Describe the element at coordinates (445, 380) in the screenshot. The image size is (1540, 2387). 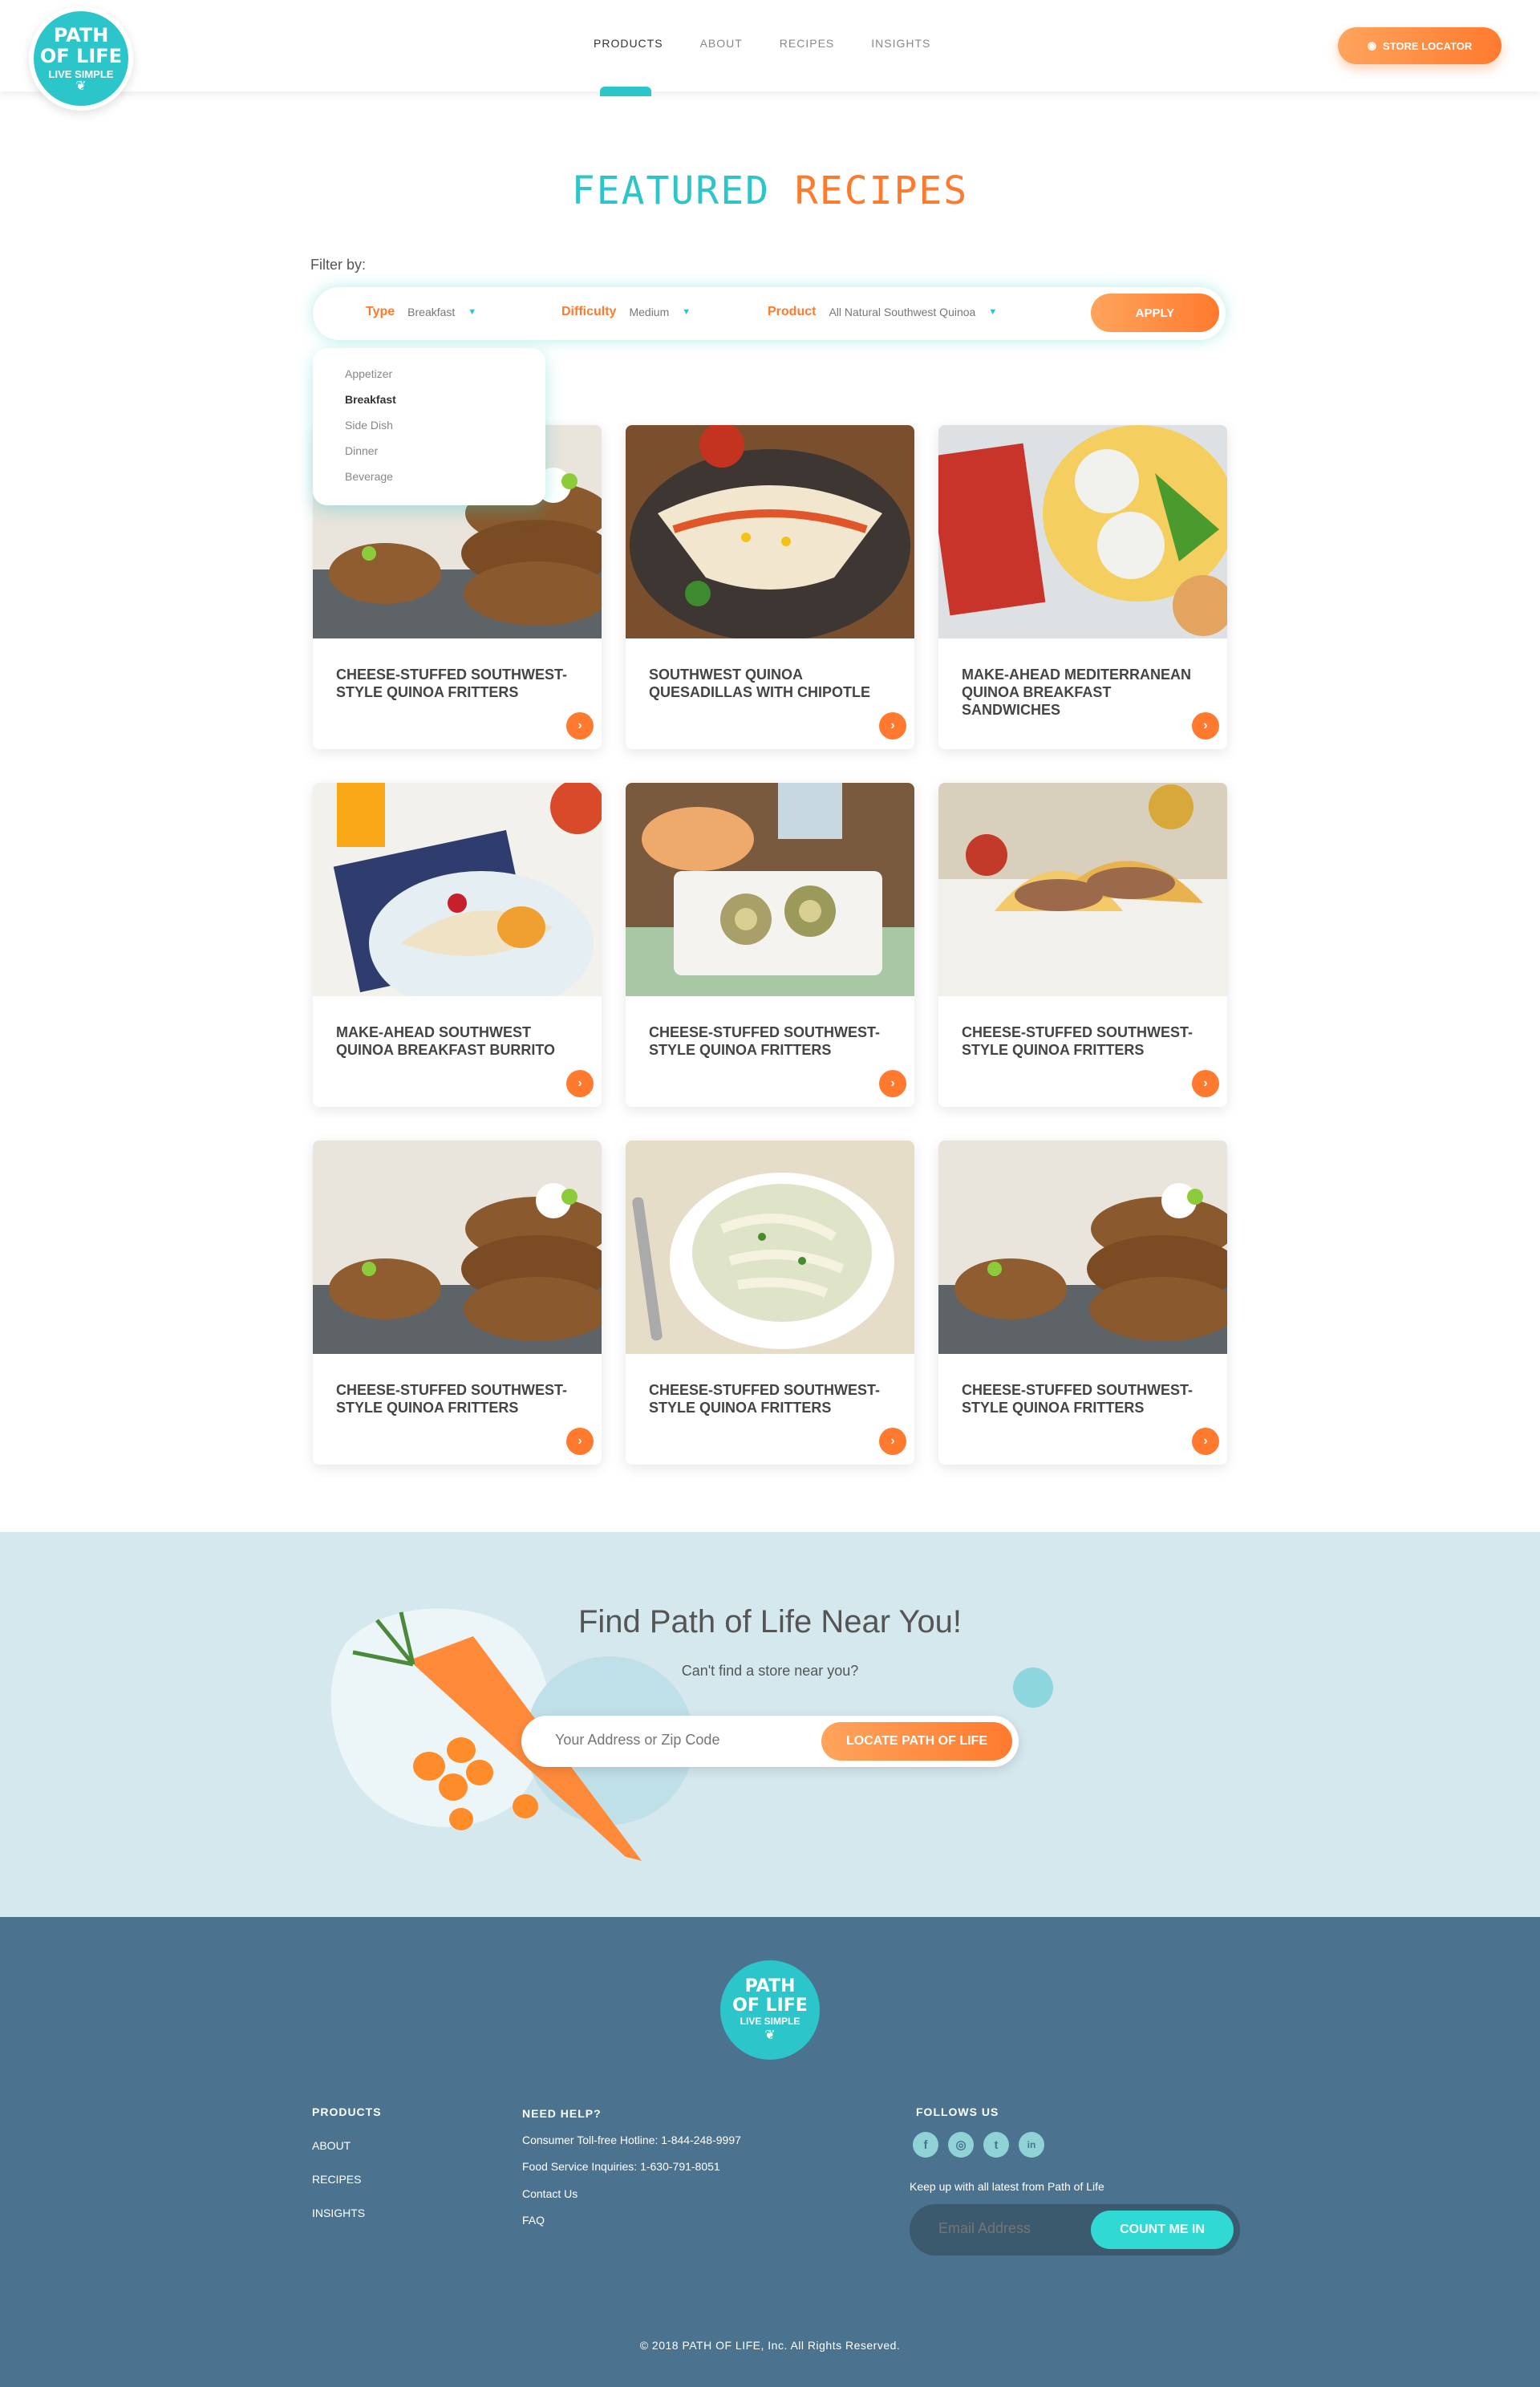
I see `dropdown-option-appetizer: Appetizer` at that location.